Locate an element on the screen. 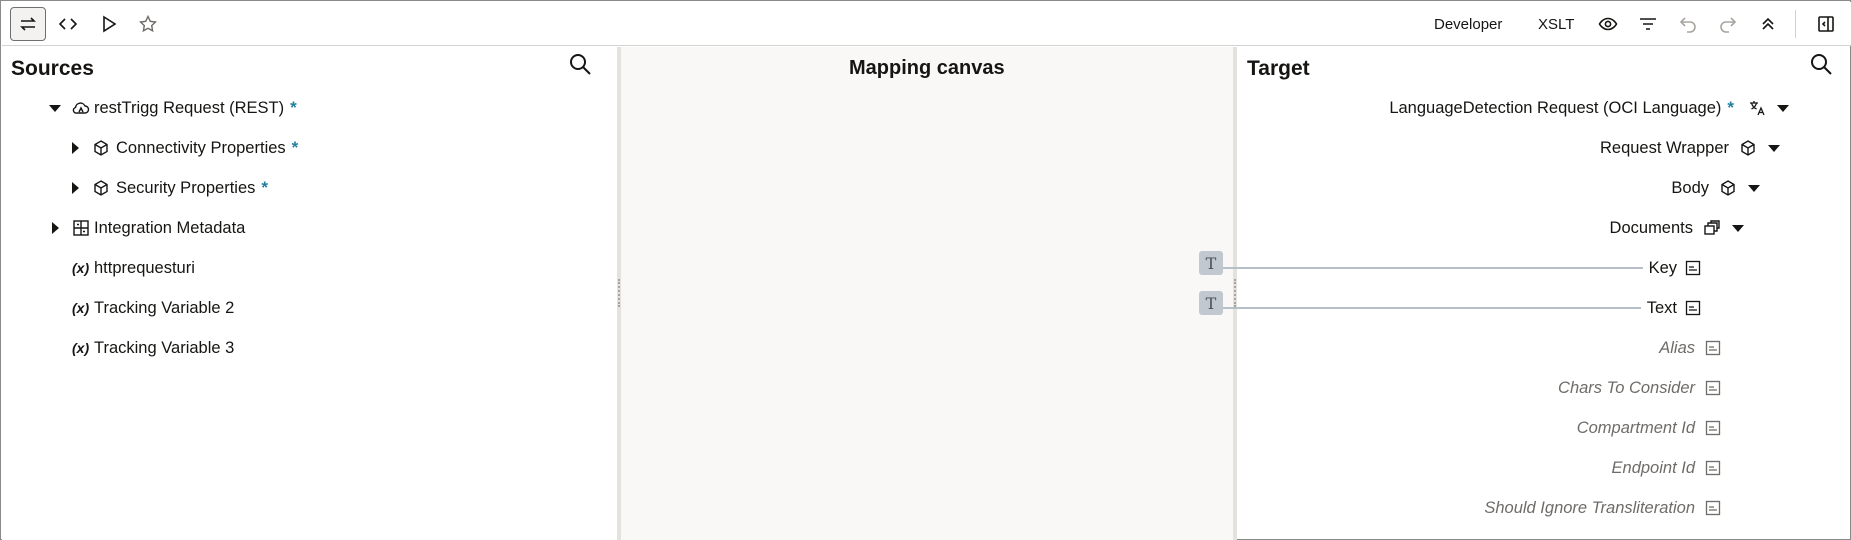 The image size is (1851, 540). tree-node-label: Text is located at coordinates (1661, 307).